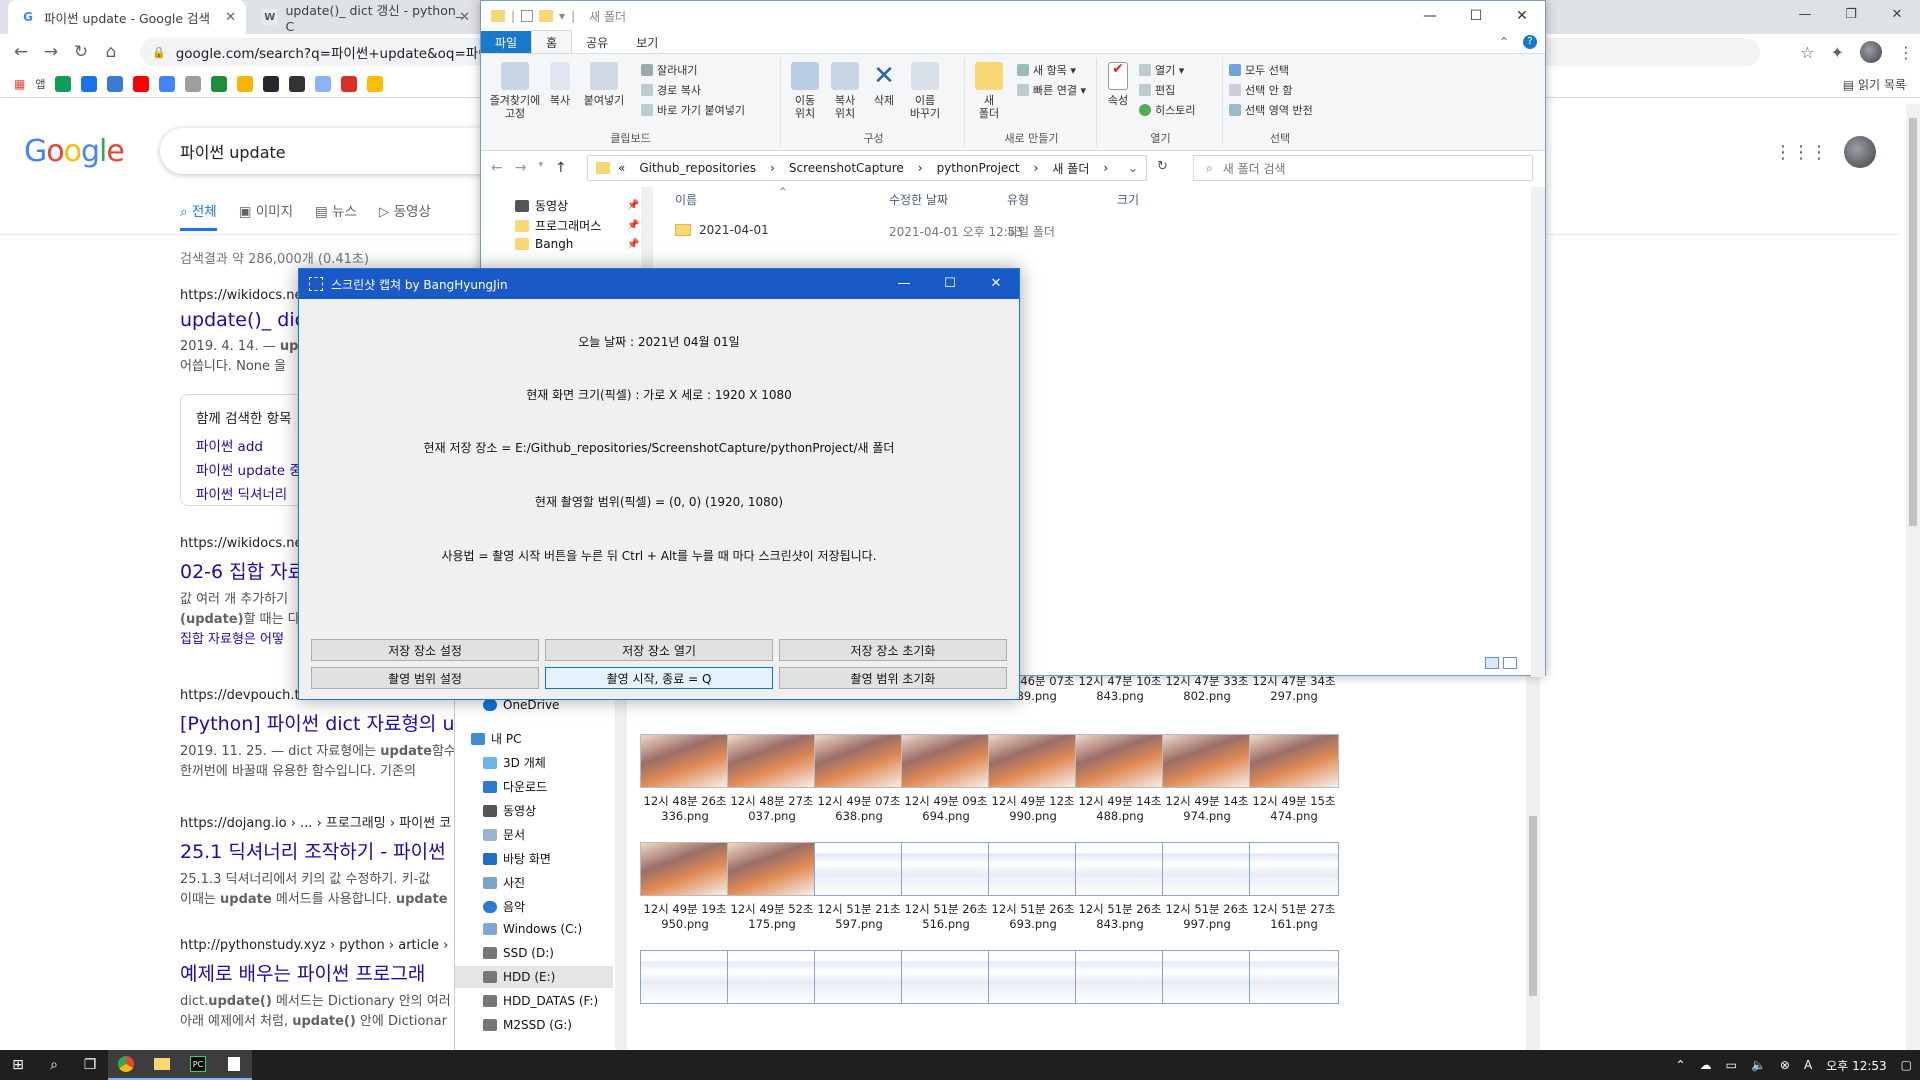 The image size is (1920, 1080). What do you see at coordinates (198, 1065) in the screenshot?
I see `pycharm-icon: PC` at bounding box center [198, 1065].